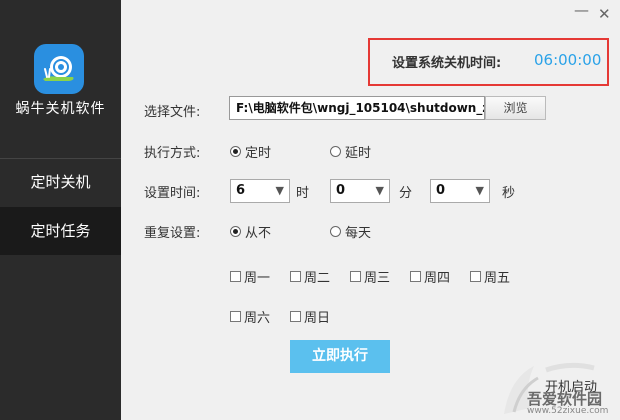  What do you see at coordinates (303, 193) in the screenshot?
I see `hour-unit: 时` at bounding box center [303, 193].